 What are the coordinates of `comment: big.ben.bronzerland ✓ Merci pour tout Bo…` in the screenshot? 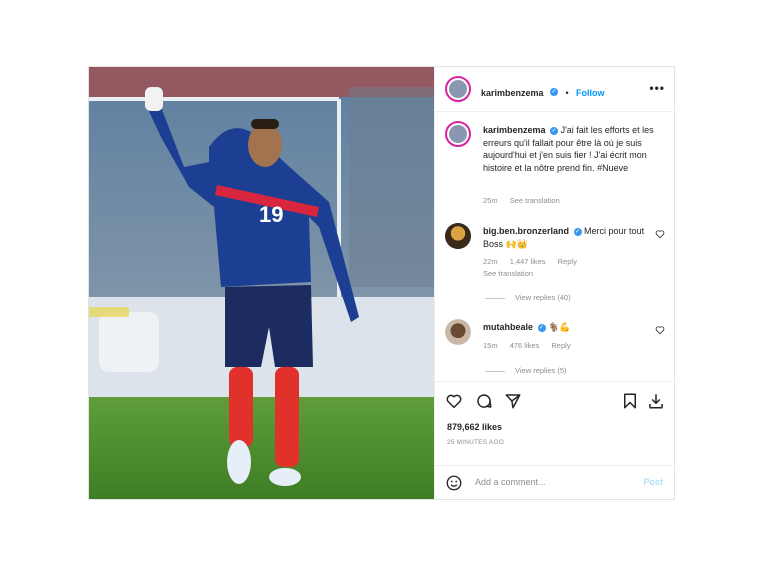 It's located at (565, 237).